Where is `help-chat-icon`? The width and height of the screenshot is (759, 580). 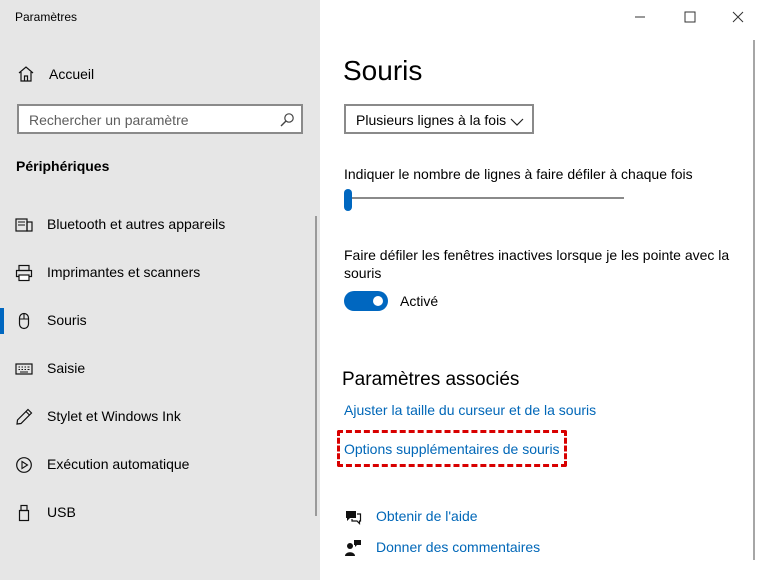
help-chat-icon is located at coordinates (353, 517).